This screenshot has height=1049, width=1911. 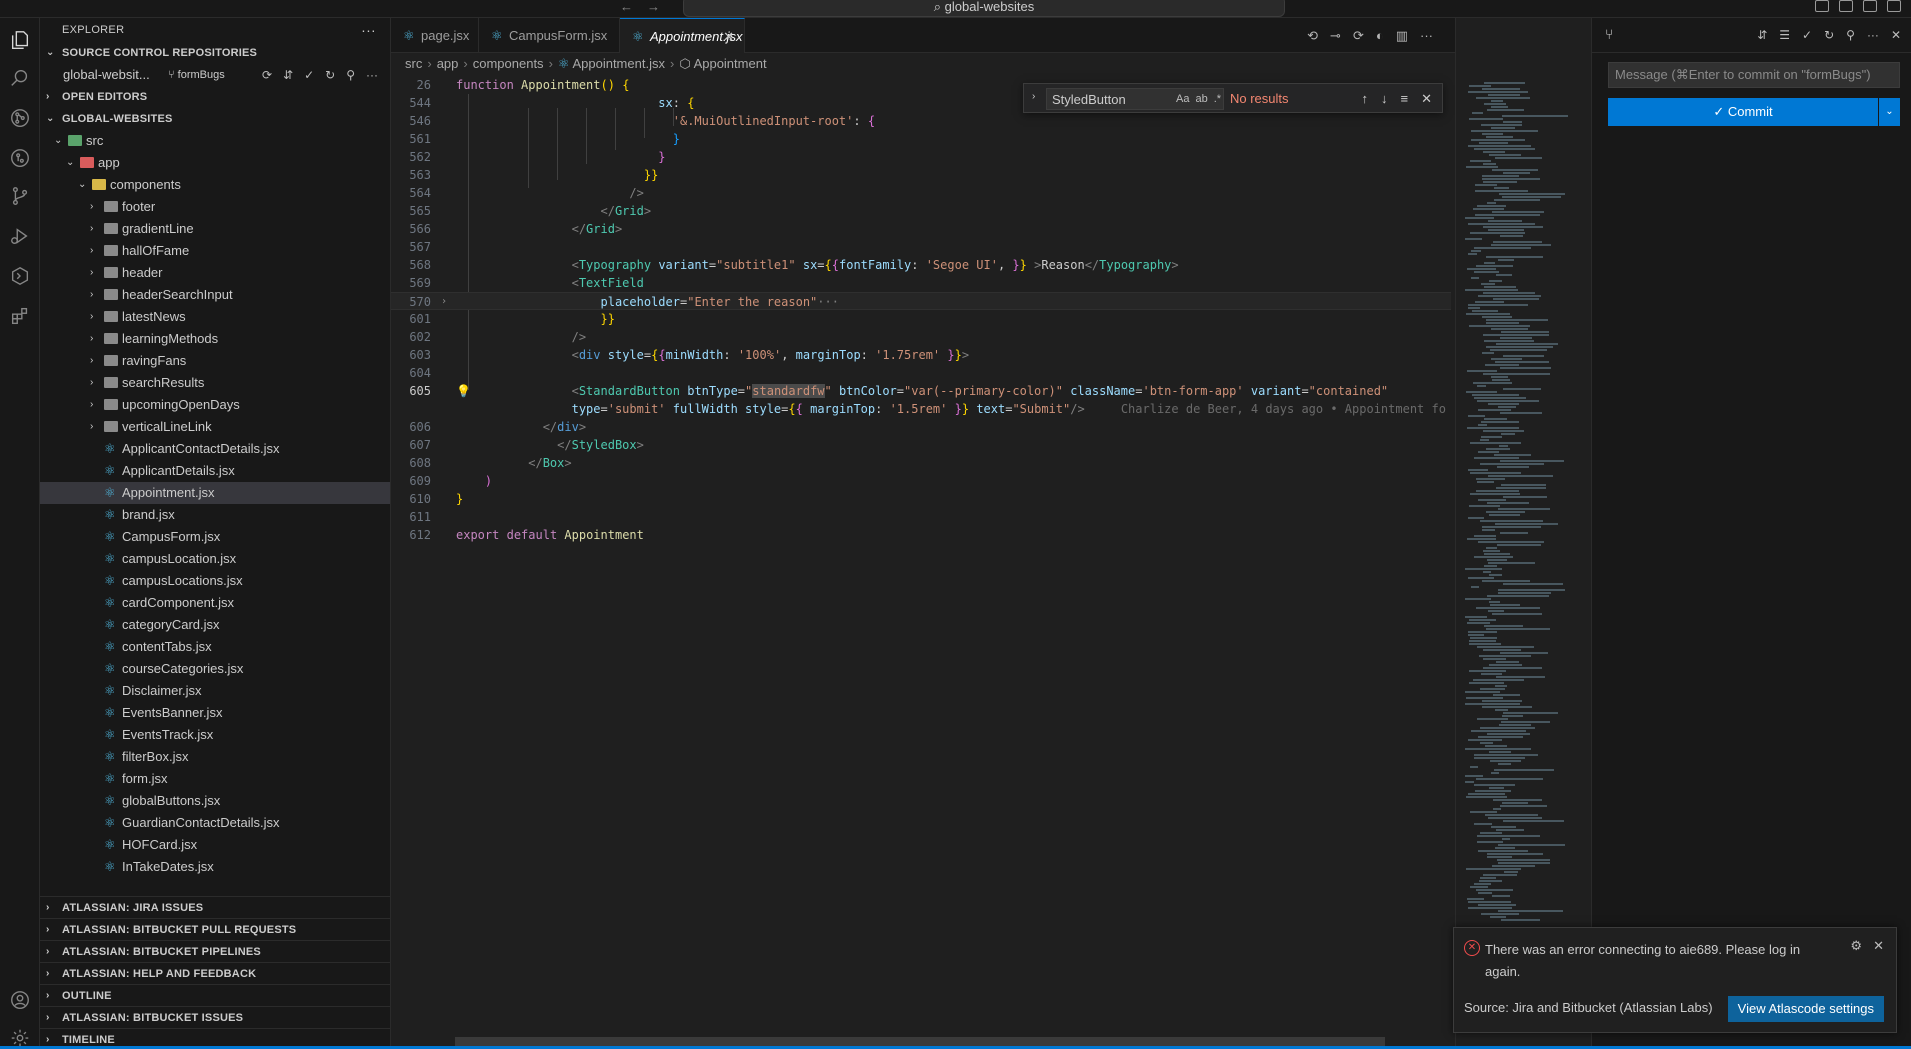 What do you see at coordinates (215, 361) in the screenshot?
I see `folder-item: › ravingFans` at bounding box center [215, 361].